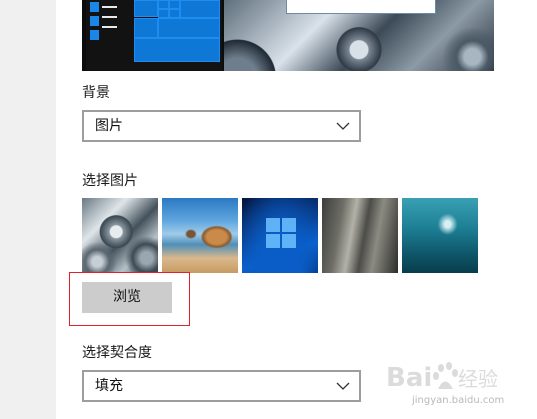 This screenshot has height=419, width=537. Describe the element at coordinates (221, 126) in the screenshot. I see `background-dropdown: 图片` at that location.